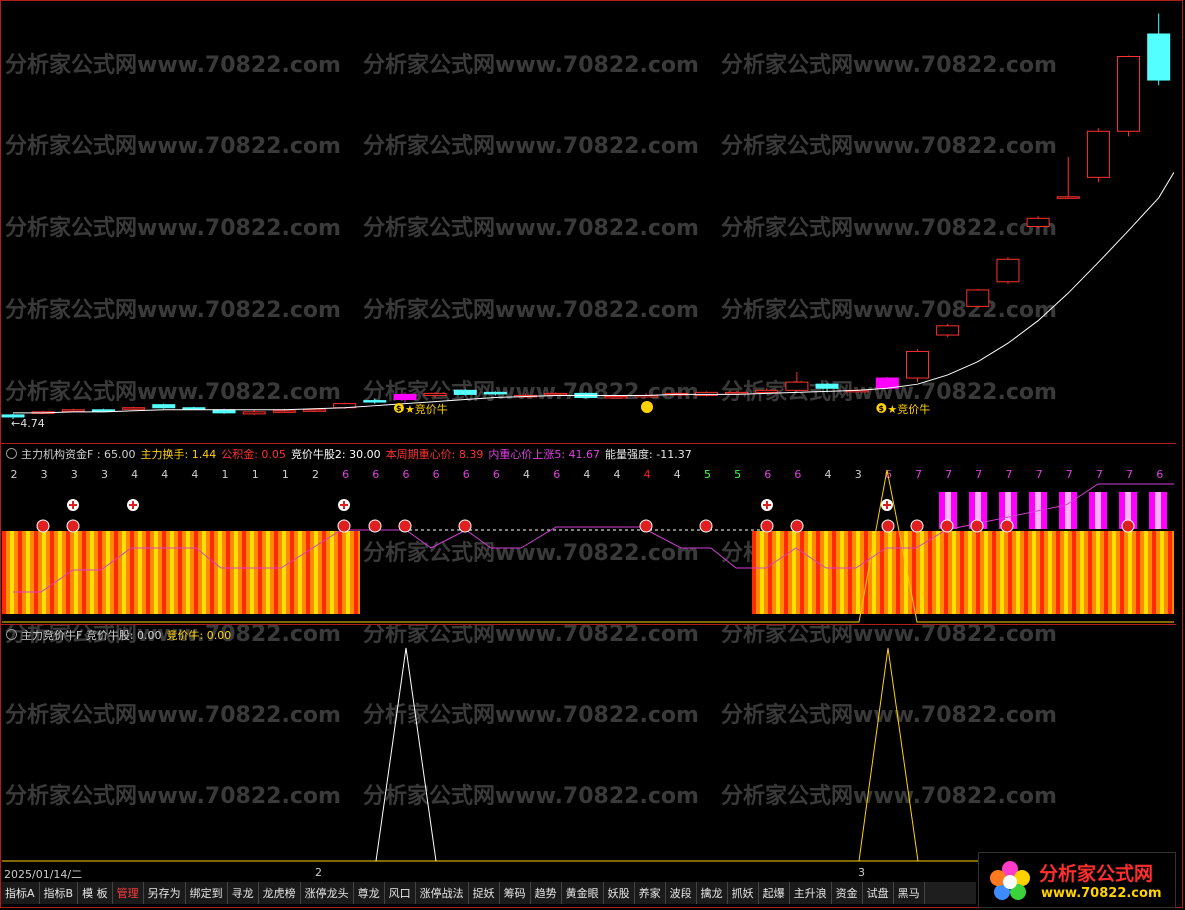 The image size is (1185, 910). I want to click on legend-field: 主力机构资金F : 65.00, so click(78, 454).